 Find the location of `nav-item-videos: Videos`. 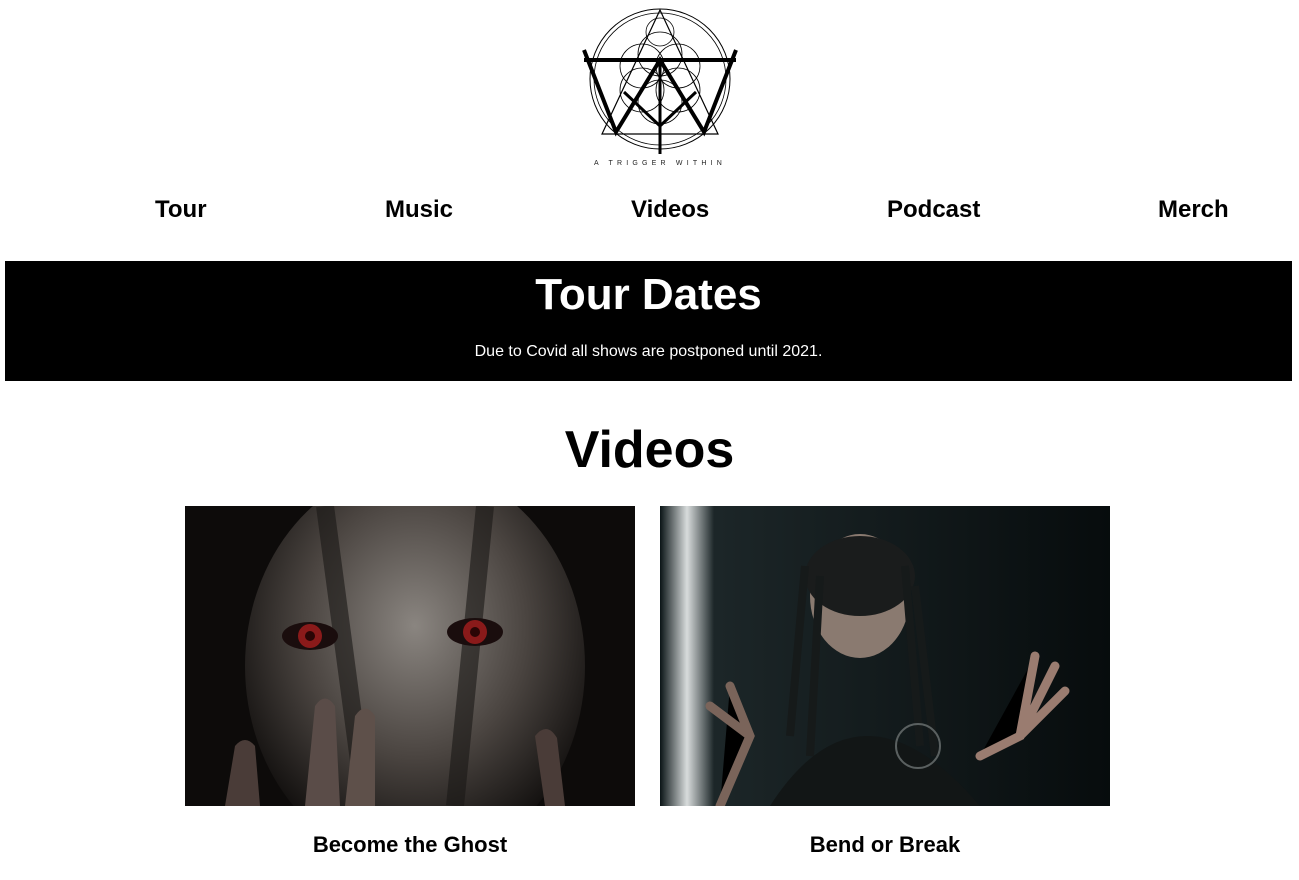

nav-item-videos: Videos is located at coordinates (670, 210).